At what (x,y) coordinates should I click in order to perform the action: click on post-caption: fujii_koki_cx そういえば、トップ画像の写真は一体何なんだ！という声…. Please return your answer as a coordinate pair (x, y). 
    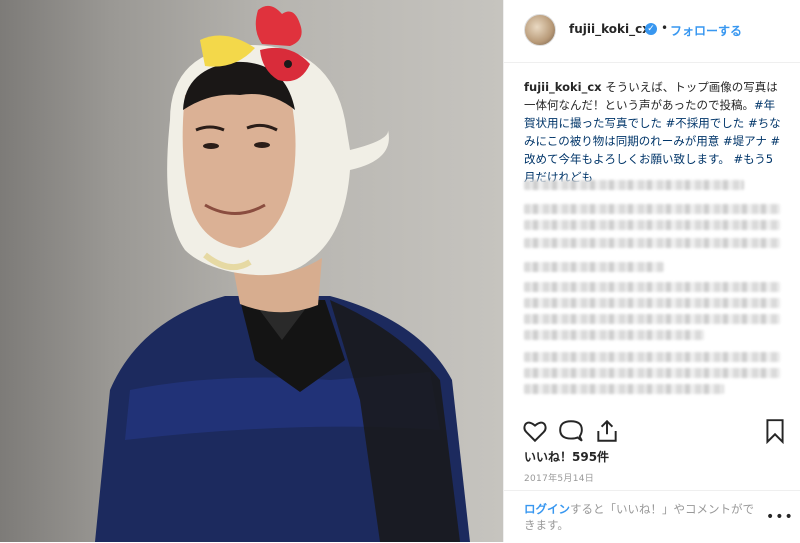
    Looking at the image, I should click on (654, 132).